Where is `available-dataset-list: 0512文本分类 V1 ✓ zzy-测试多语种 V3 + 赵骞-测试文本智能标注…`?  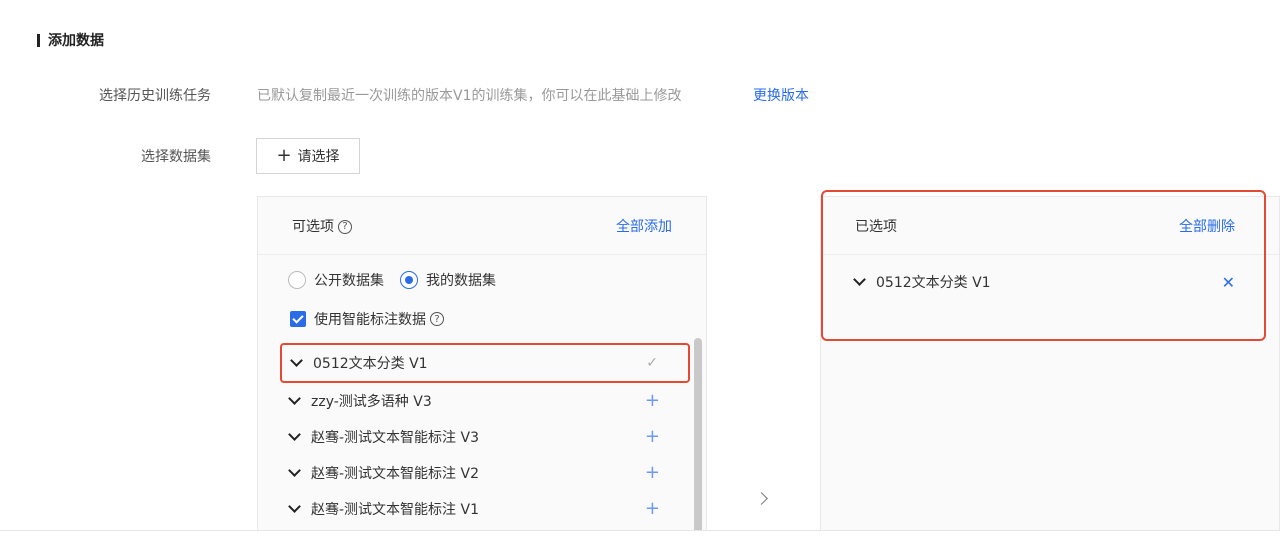
available-dataset-list: 0512文本分类 V1 ✓ zzy-测试多语种 V3 + 赵骞-测试文本智能标注… is located at coordinates (485, 435).